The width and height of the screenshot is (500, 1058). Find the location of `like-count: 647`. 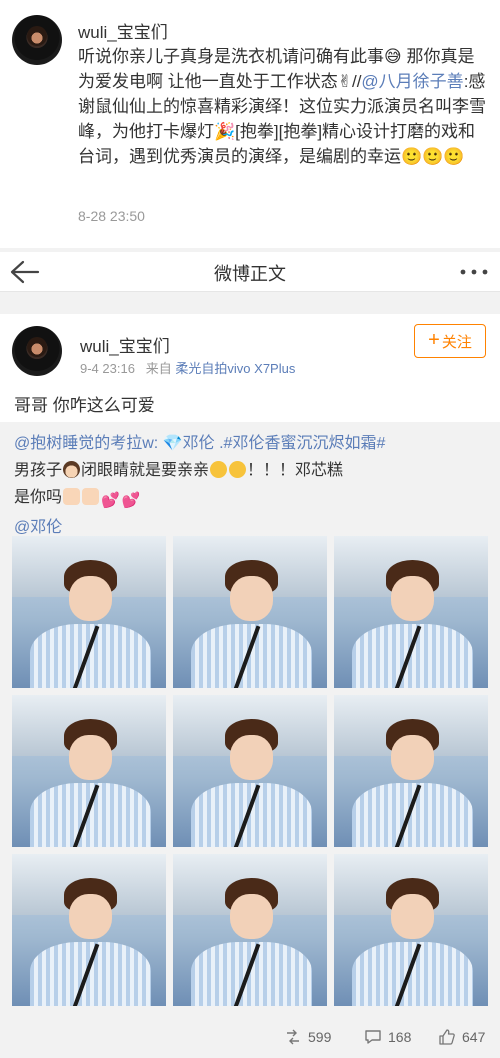

like-count: 647 is located at coordinates (474, 1037).